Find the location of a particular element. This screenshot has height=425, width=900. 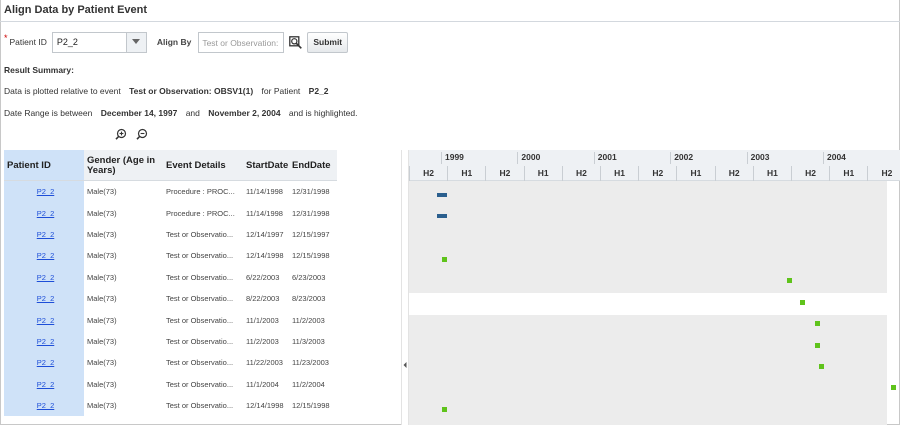

result-summary-heading: Result Summary: is located at coordinates (39, 70).